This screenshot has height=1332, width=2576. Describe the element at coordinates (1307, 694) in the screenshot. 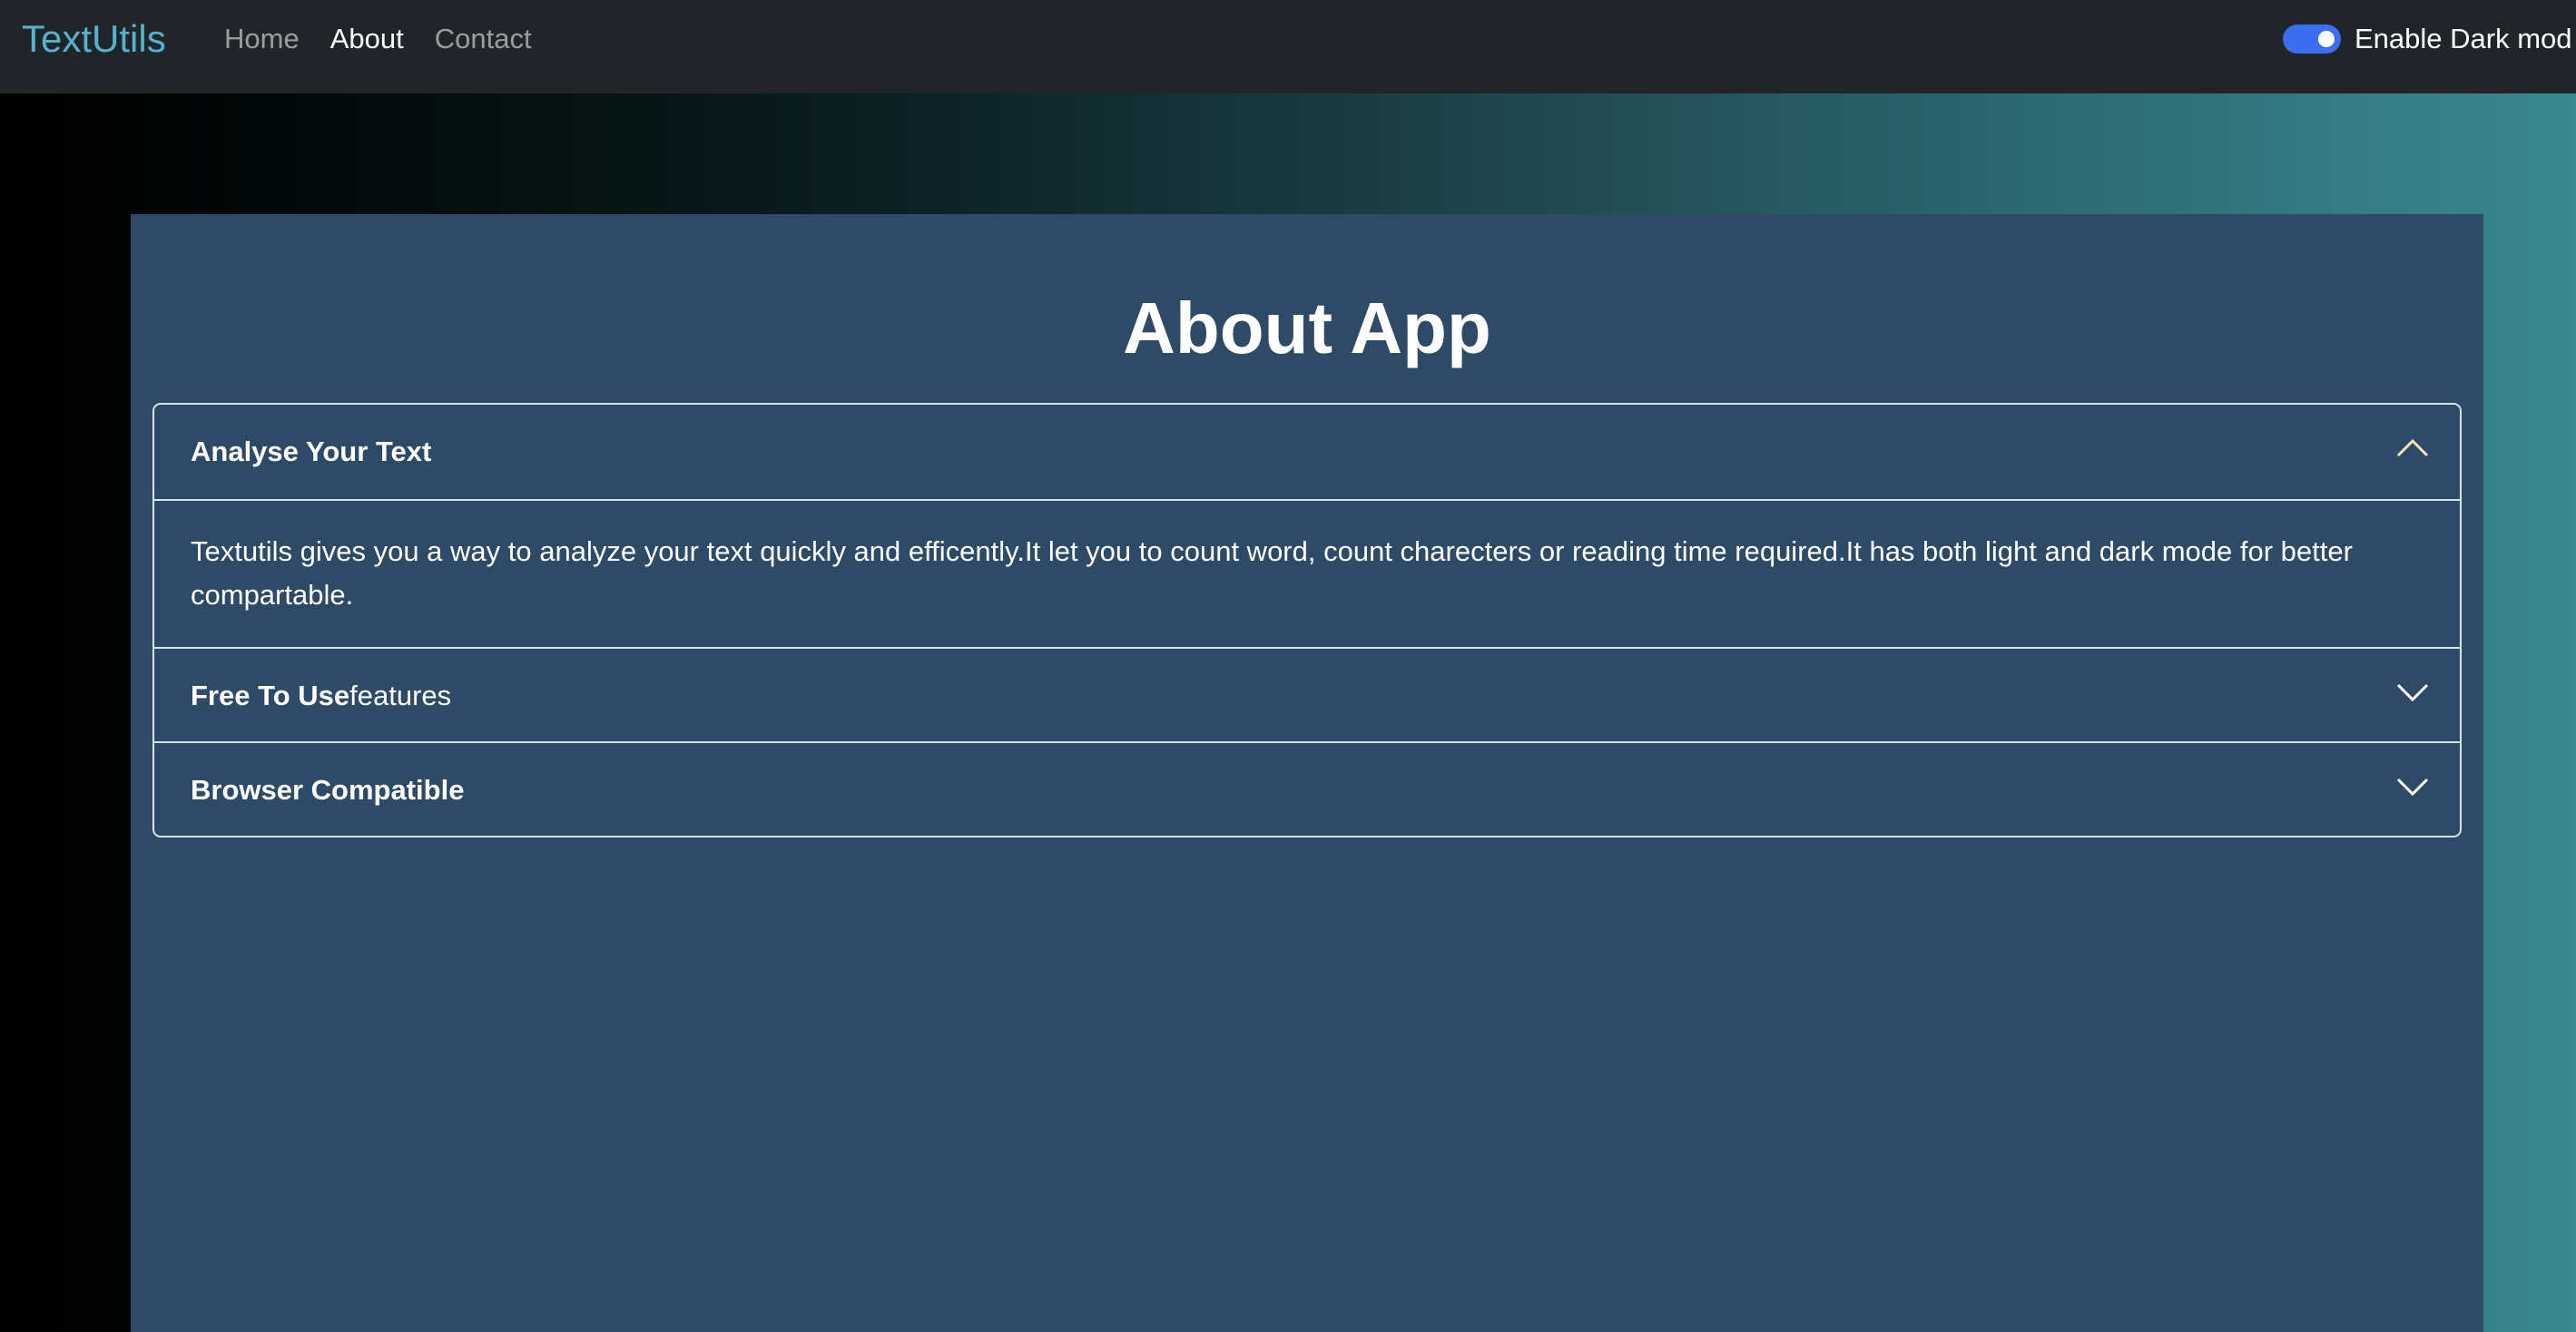

I see `accordion-header-free: Free To Usefeatures` at that location.